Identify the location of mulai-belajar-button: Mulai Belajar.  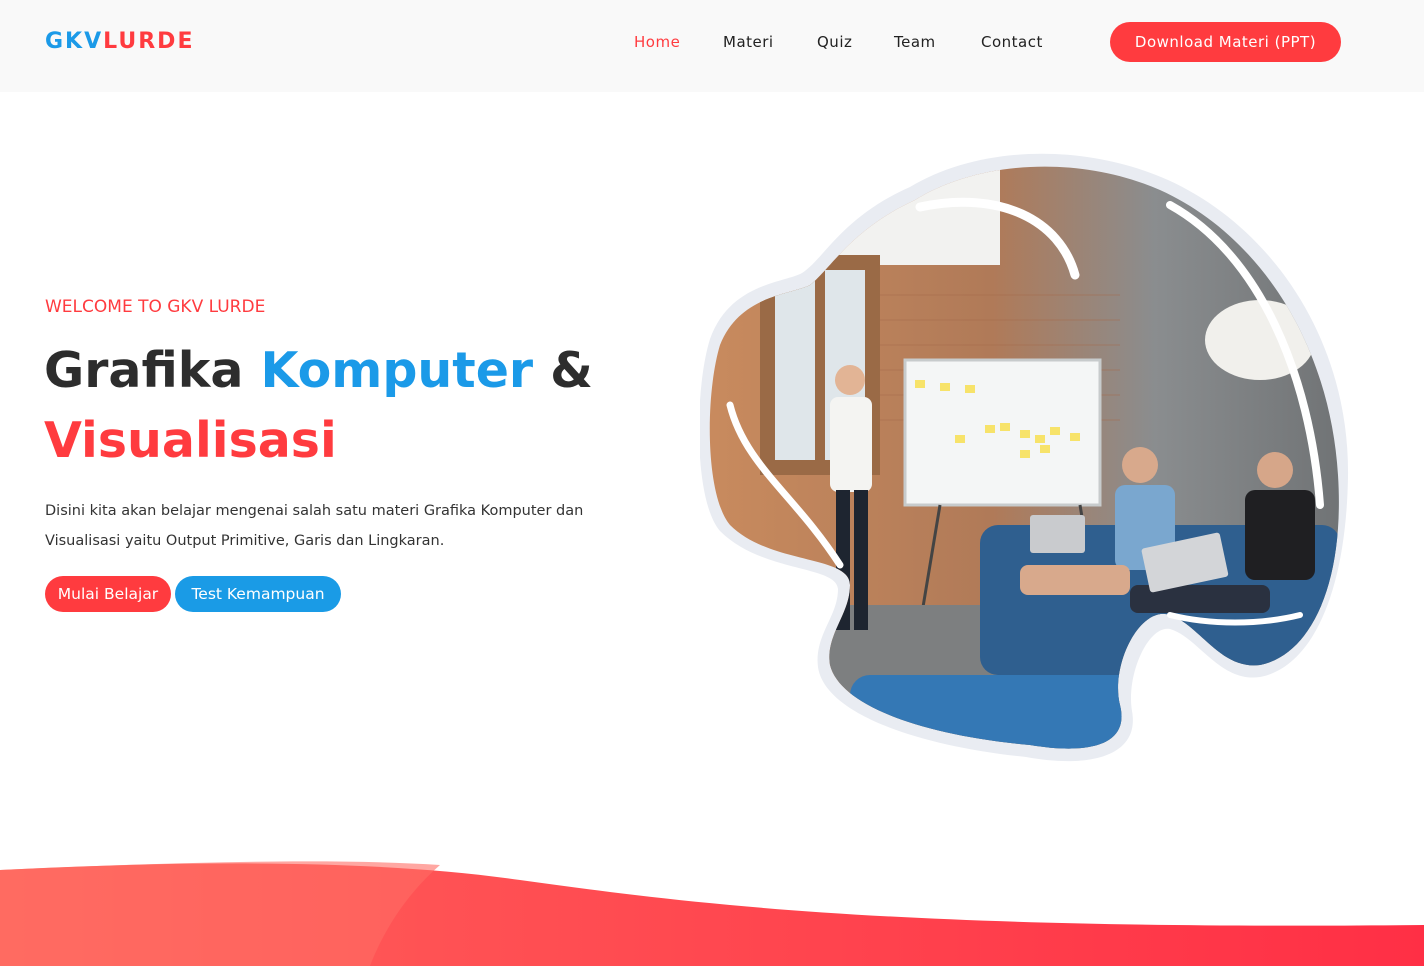
(108, 594).